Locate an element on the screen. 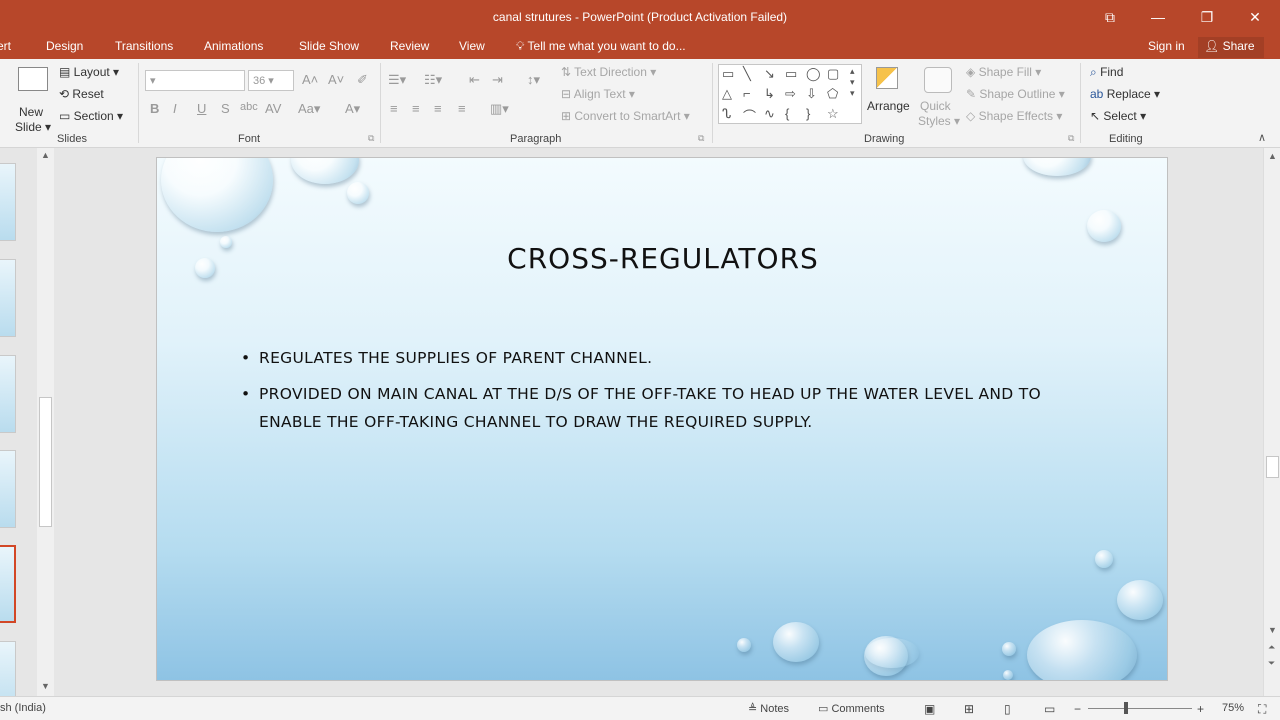 Image resolution: width=1280 pixels, height=720 pixels. grow-font-icon: A˄ is located at coordinates (310, 79).